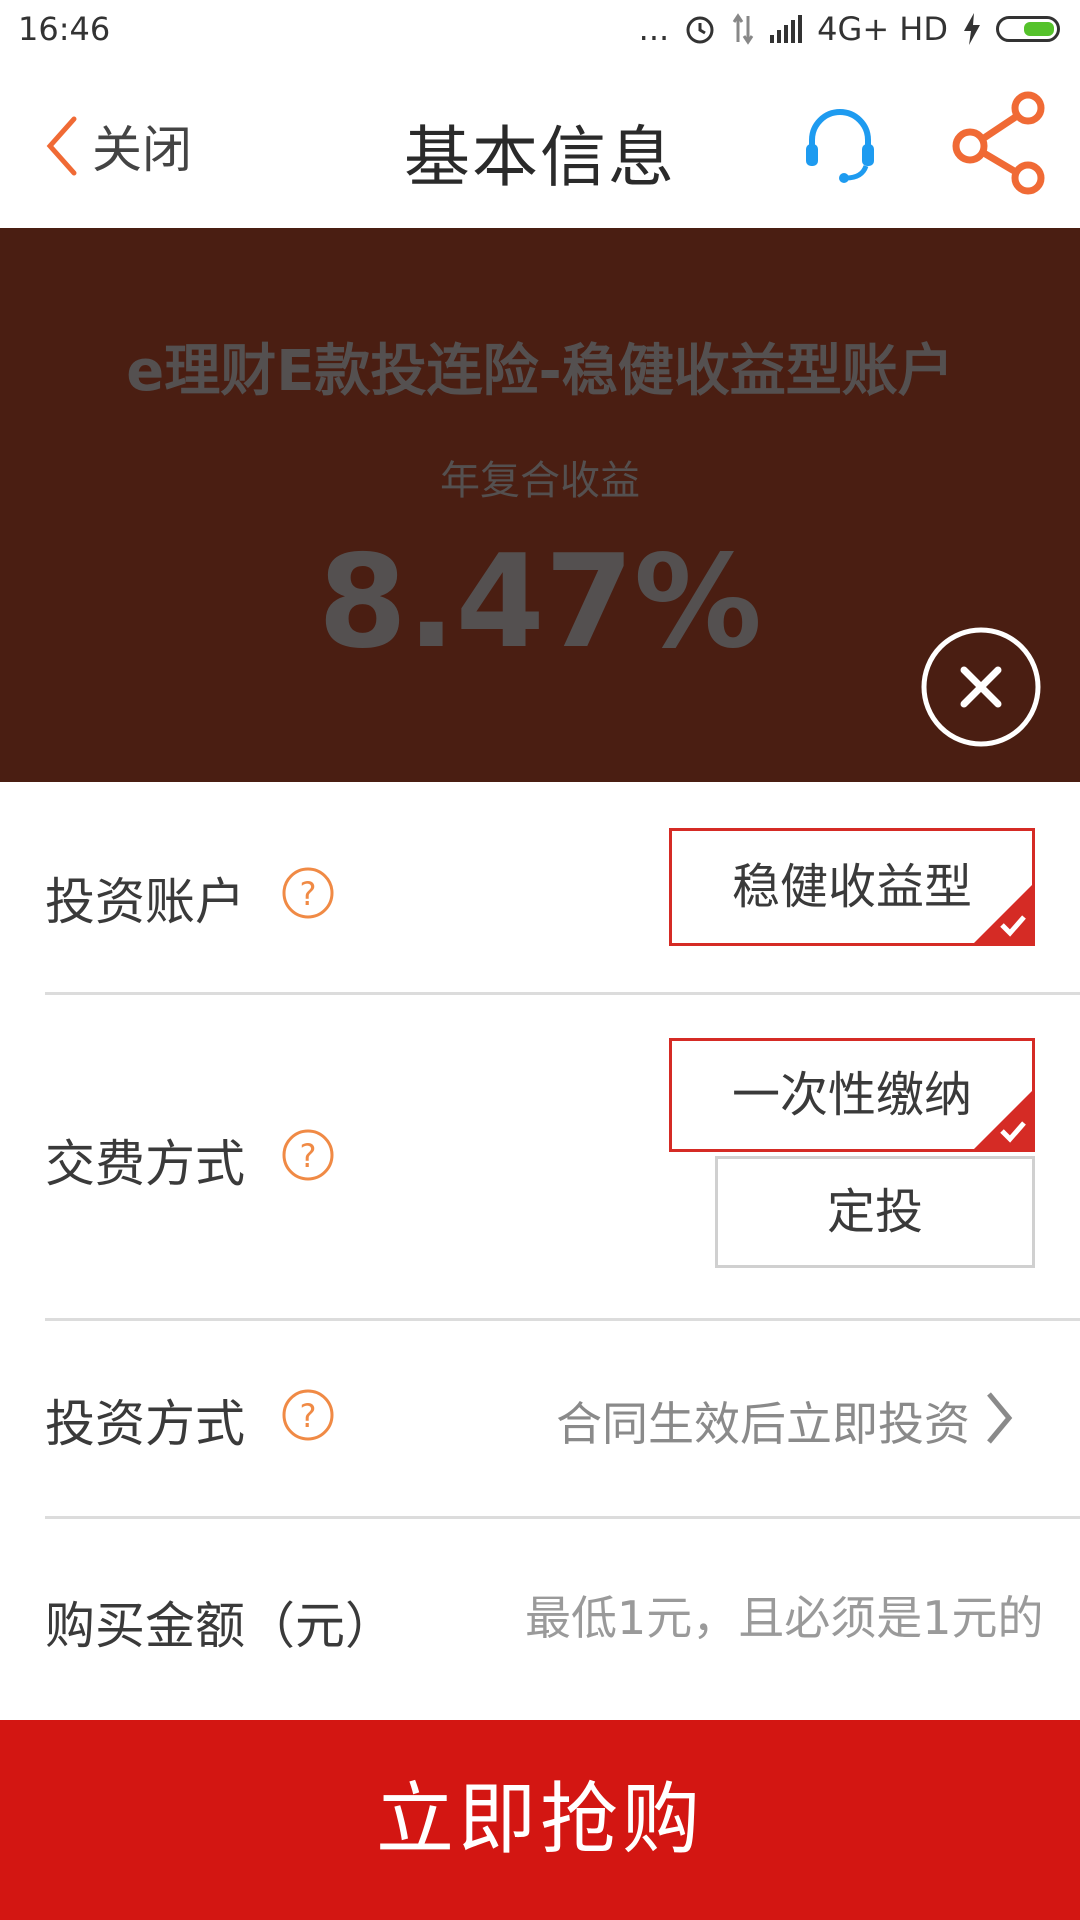  I want to click on headset-icon, so click(840, 144).